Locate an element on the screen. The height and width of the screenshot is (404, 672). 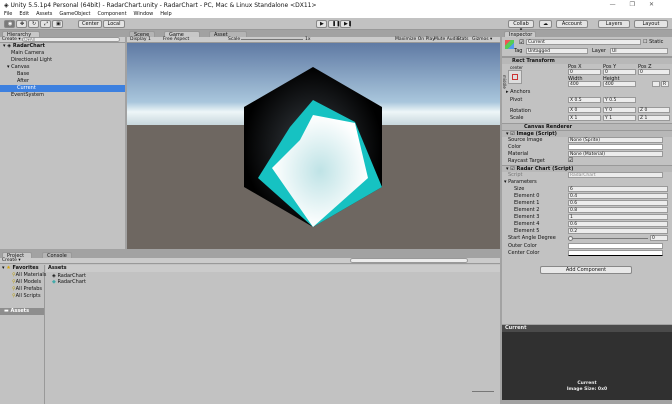
scale-slider is located at coordinates (272, 39).